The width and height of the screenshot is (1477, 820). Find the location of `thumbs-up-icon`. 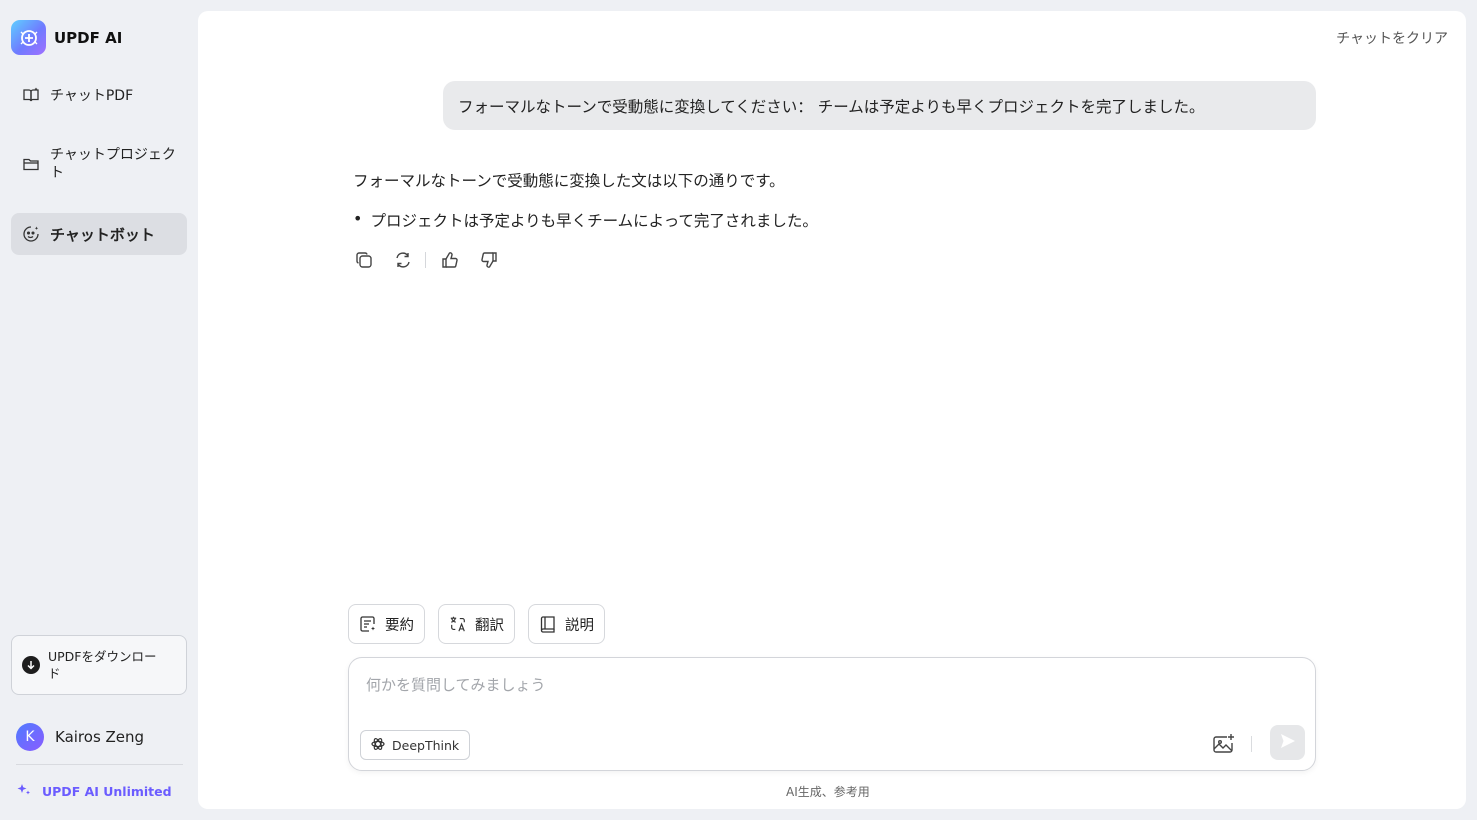

thumbs-up-icon is located at coordinates (450, 260).